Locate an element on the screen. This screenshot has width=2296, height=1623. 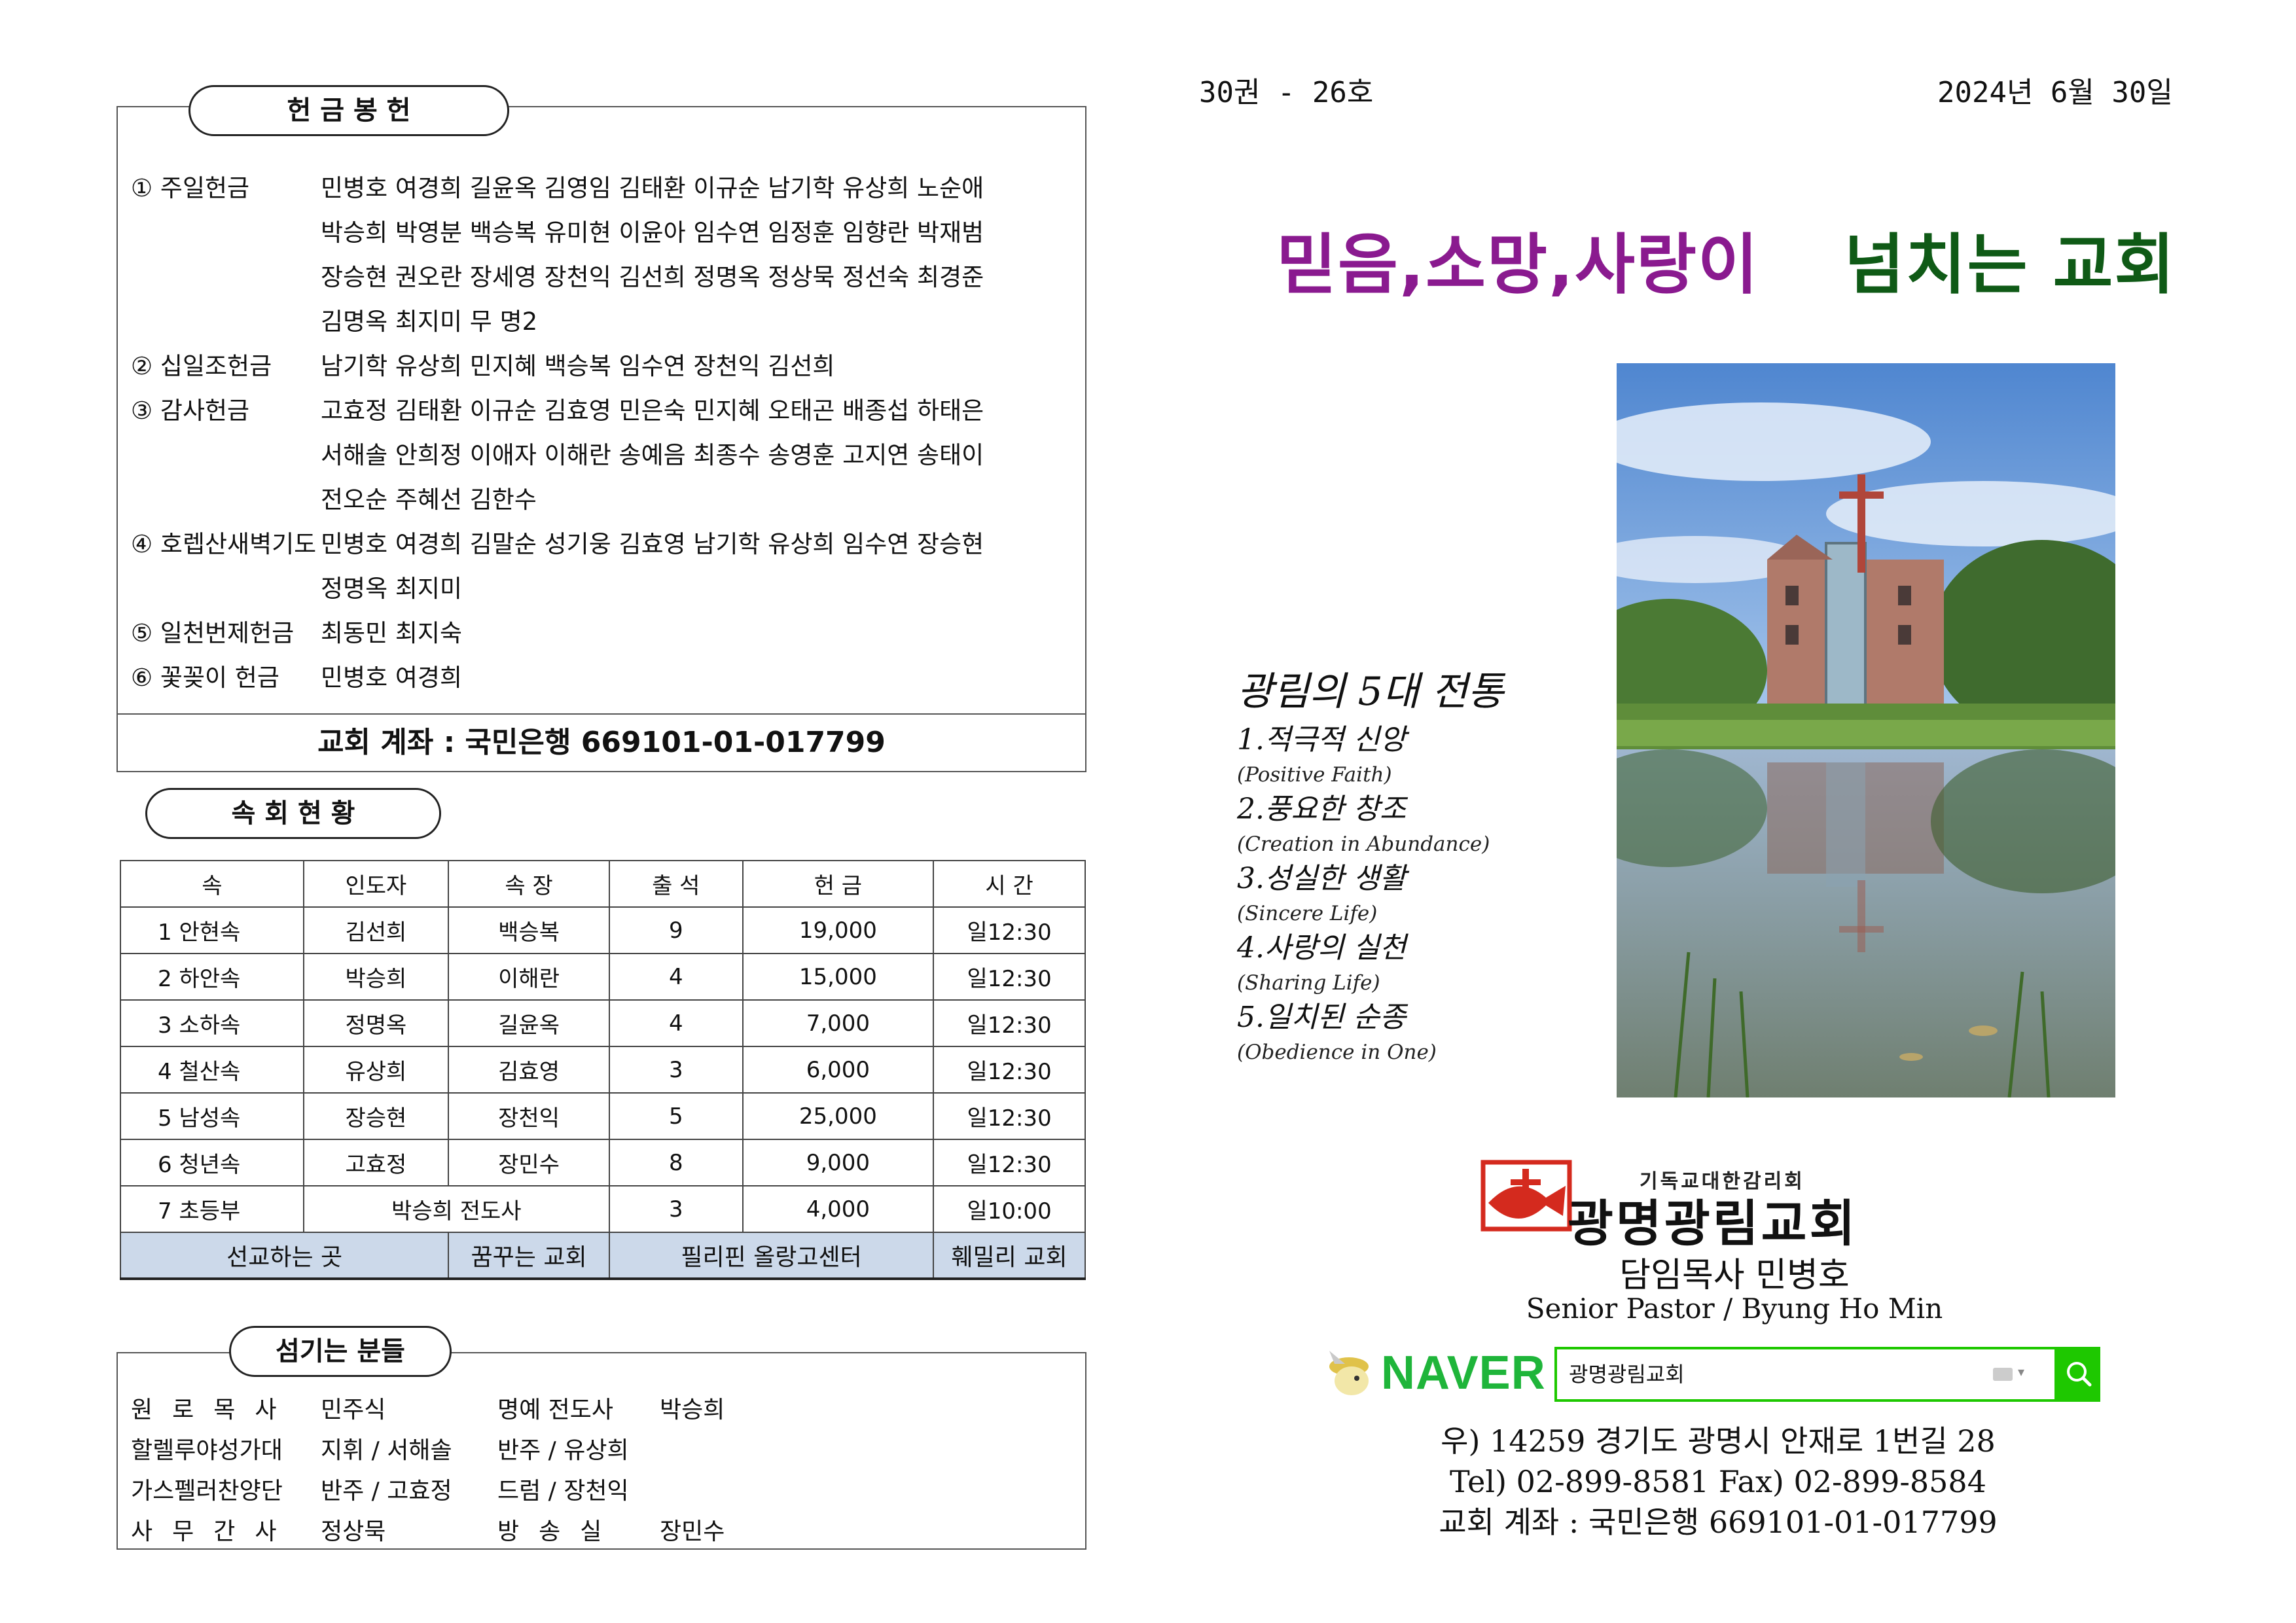
church-bank-account: 교회 계좌 : 국민은행 669101-01-017799 is located at coordinates (1718, 1522).